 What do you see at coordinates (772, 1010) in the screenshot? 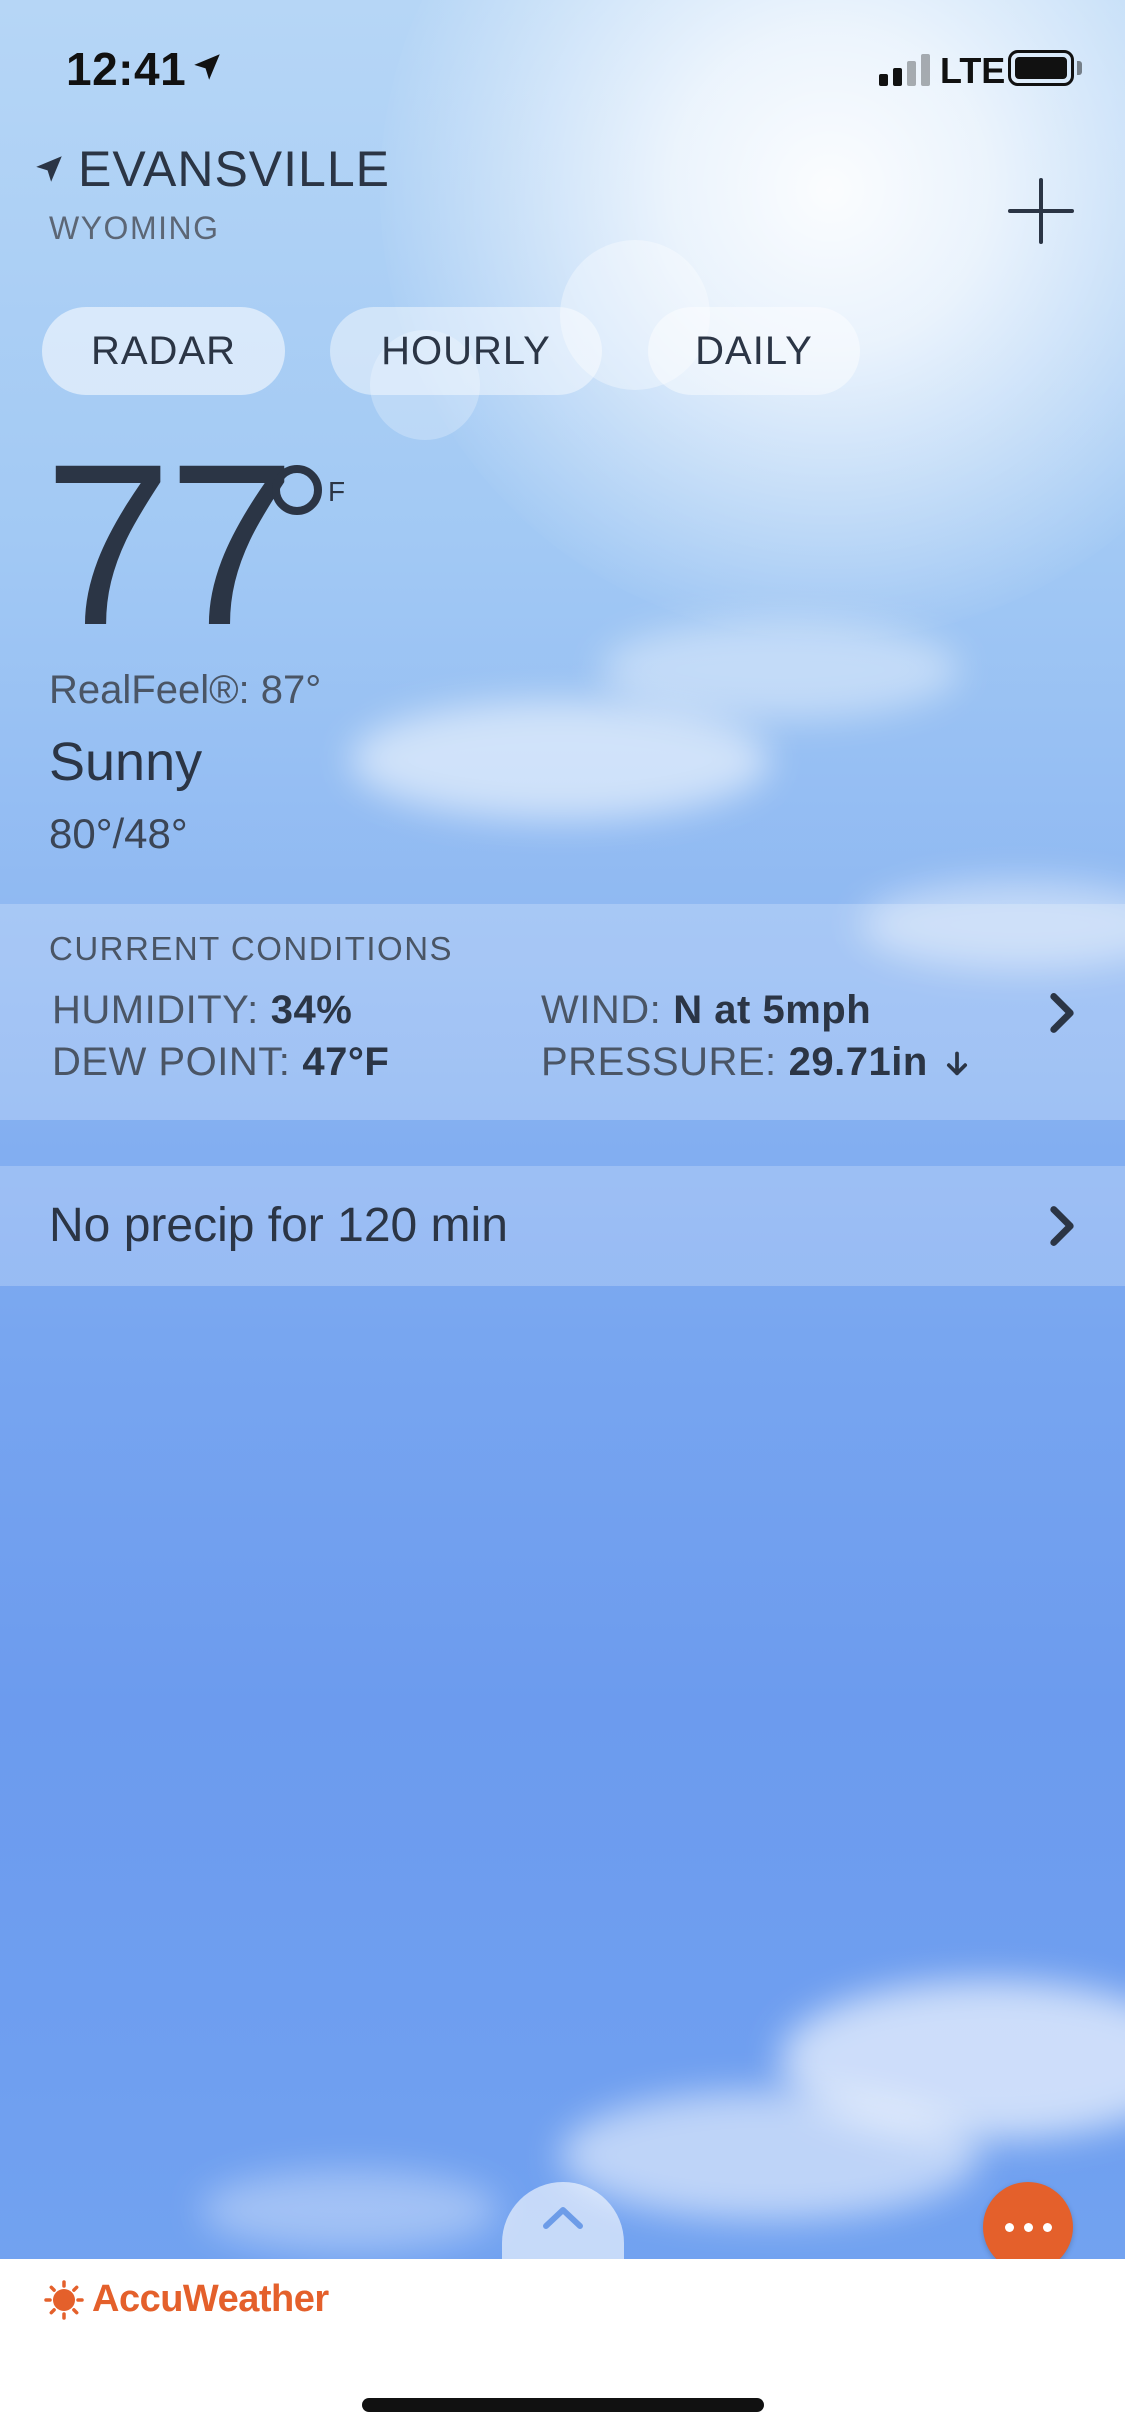
I see `wind-value: N at 5mph` at bounding box center [772, 1010].